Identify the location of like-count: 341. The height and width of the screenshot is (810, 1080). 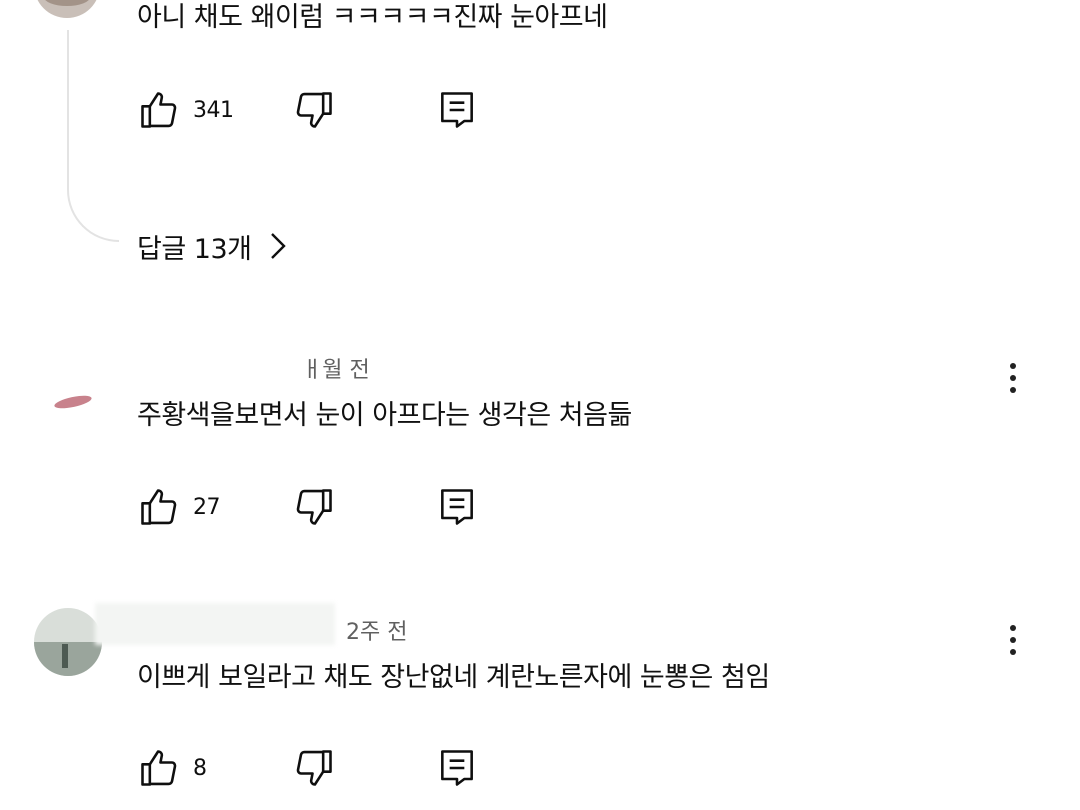
(213, 110).